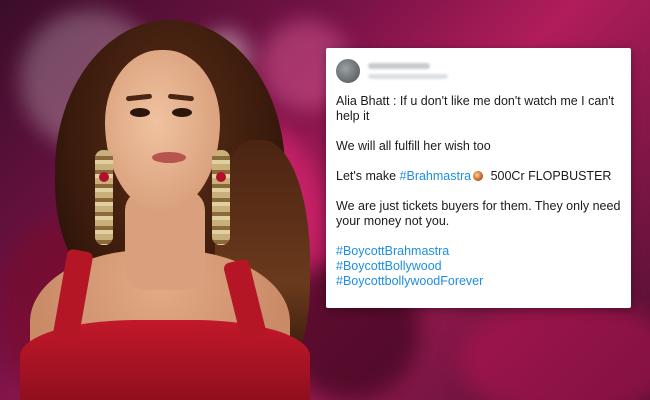 This screenshot has width=650, height=400. I want to click on blurred-username, so click(408, 71).